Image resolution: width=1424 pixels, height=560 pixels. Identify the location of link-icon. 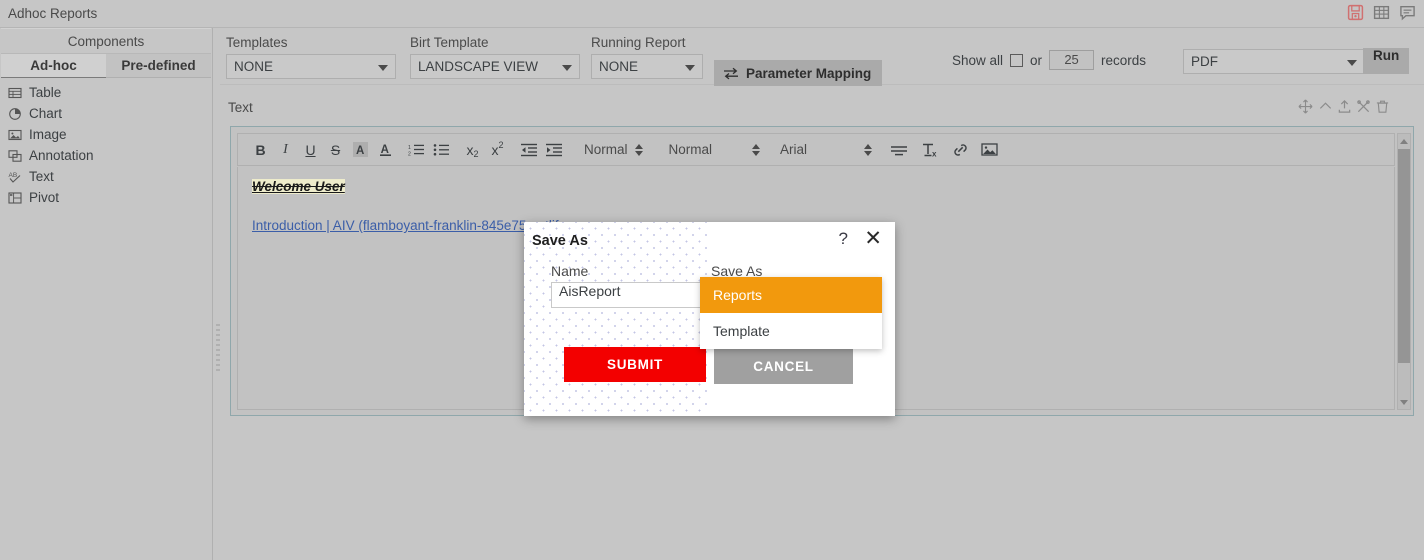
(960, 150).